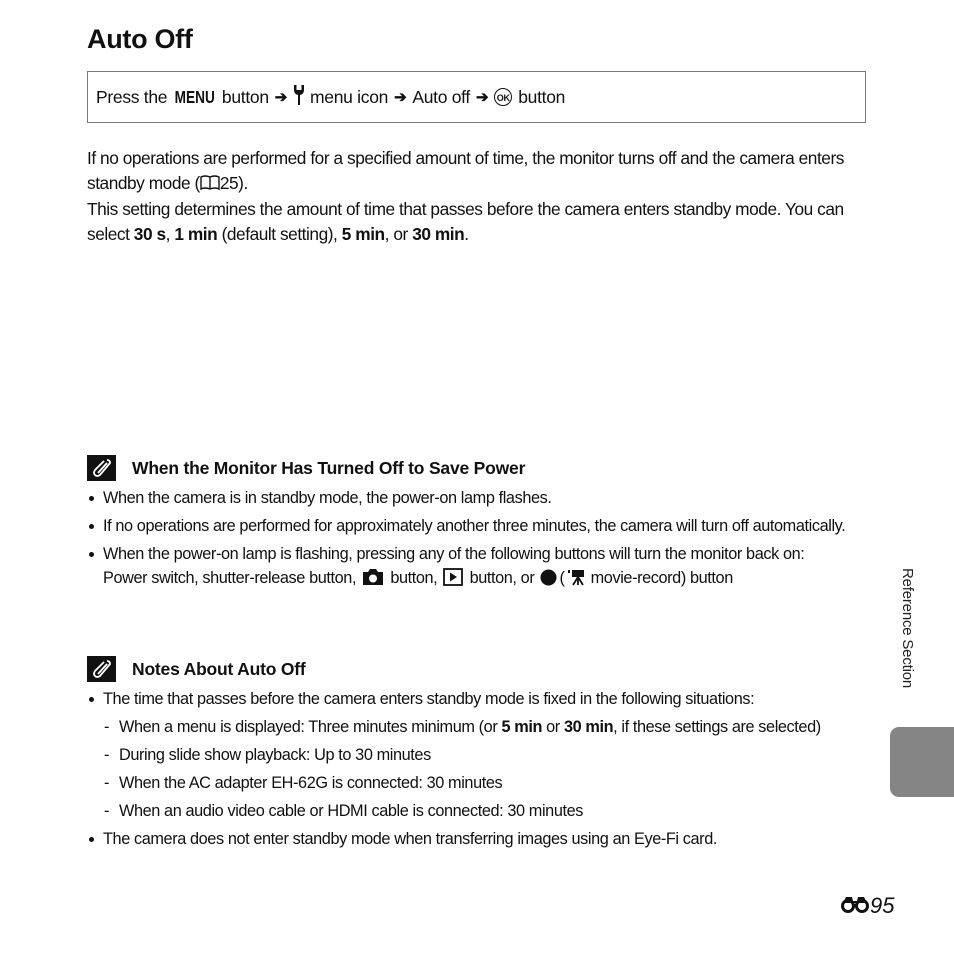 The width and height of the screenshot is (954, 954). I want to click on intro-p2-or: , or, so click(398, 233).